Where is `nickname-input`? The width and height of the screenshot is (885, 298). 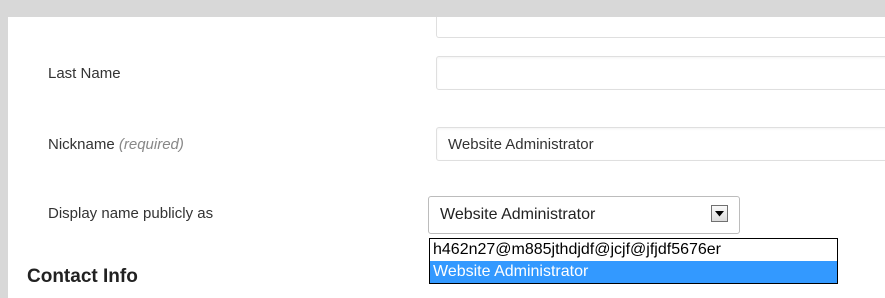 nickname-input is located at coordinates (660, 144).